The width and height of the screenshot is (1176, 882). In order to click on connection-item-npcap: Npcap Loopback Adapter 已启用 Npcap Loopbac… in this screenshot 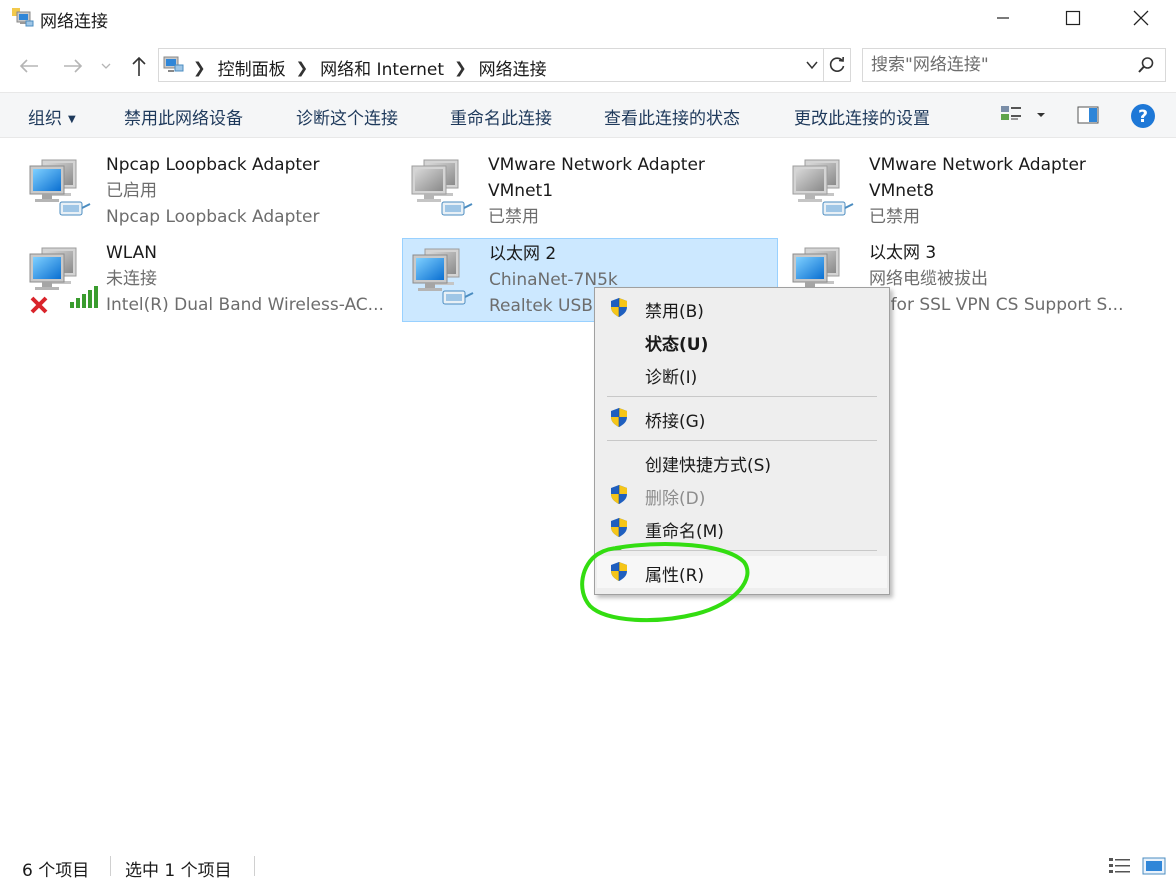, I will do `click(208, 192)`.